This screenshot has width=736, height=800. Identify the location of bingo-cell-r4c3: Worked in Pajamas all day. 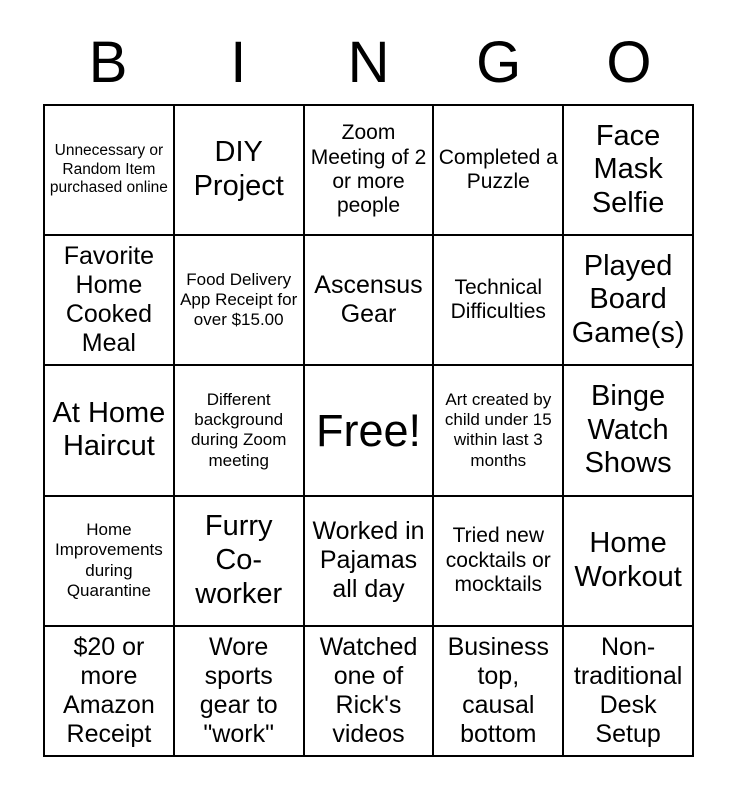
(369, 561).